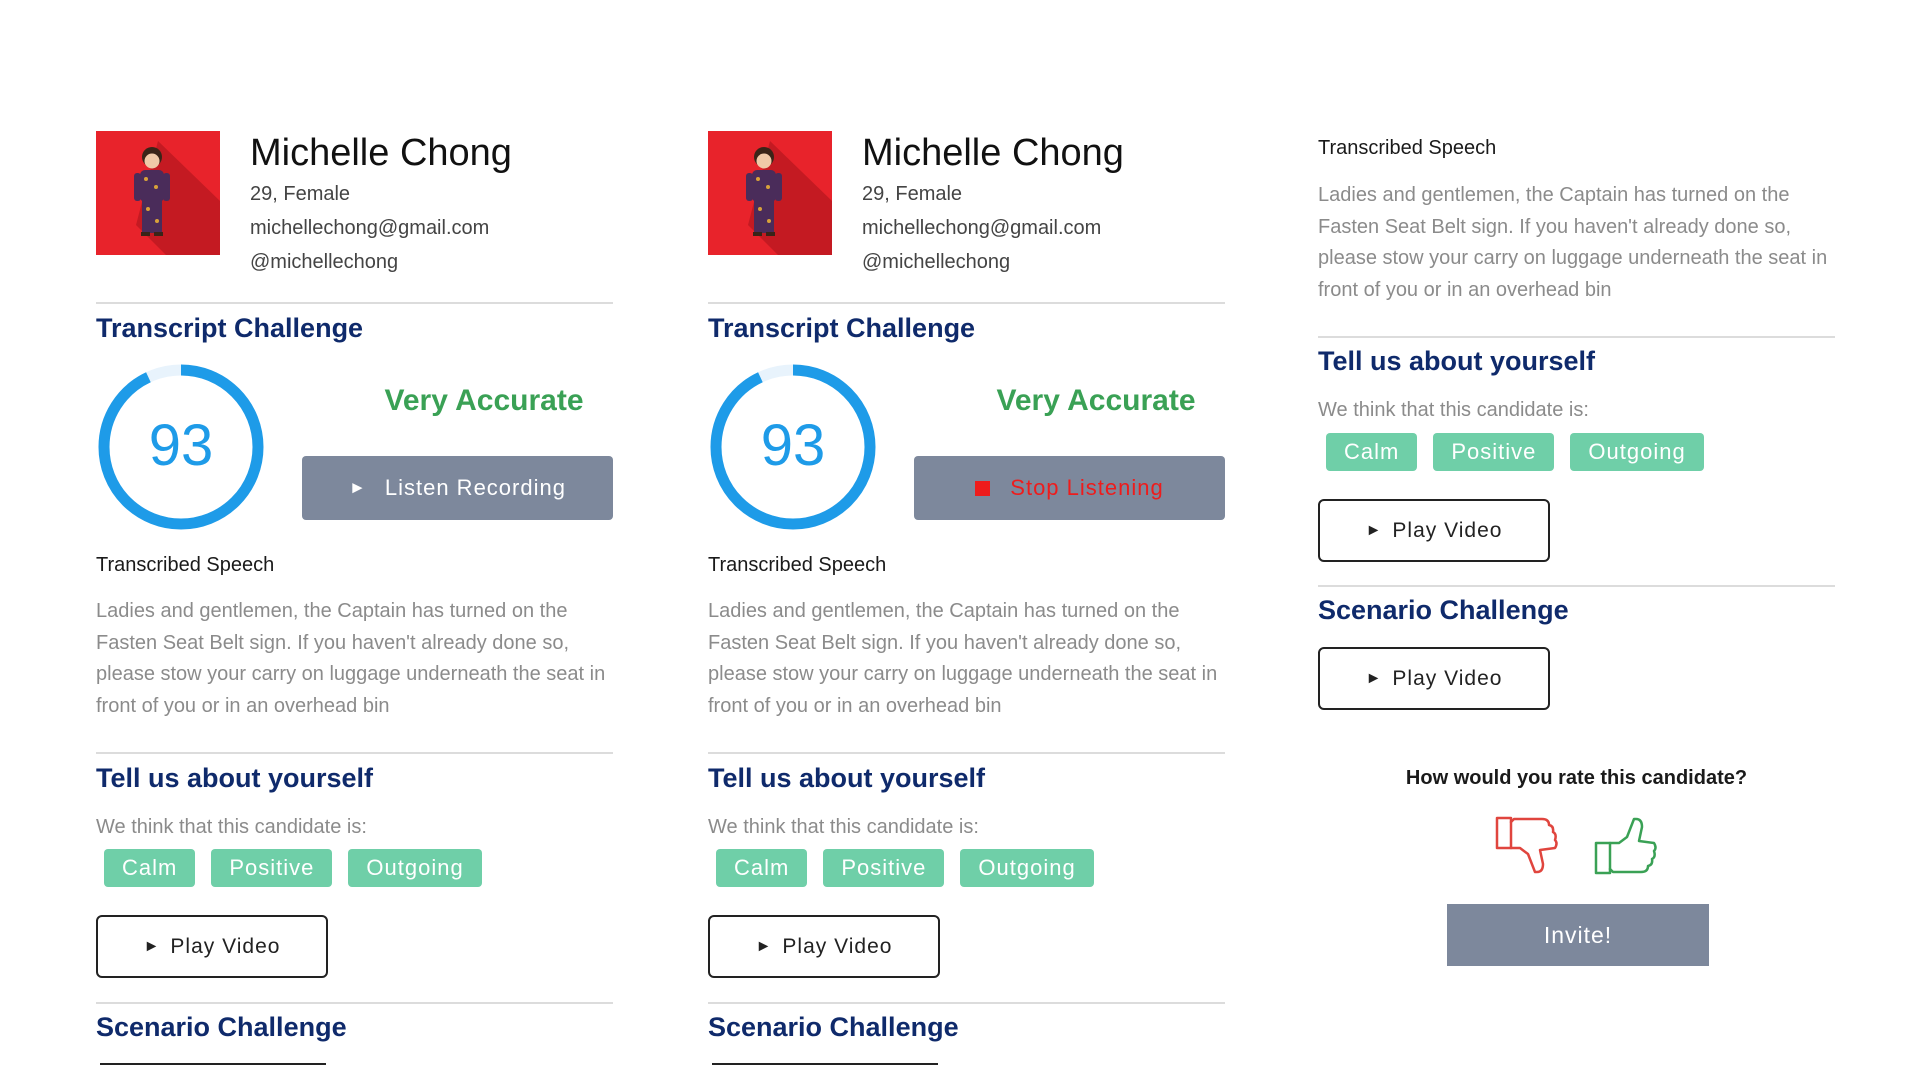 This screenshot has width=1920, height=1080. I want to click on stop-icon, so click(983, 488).